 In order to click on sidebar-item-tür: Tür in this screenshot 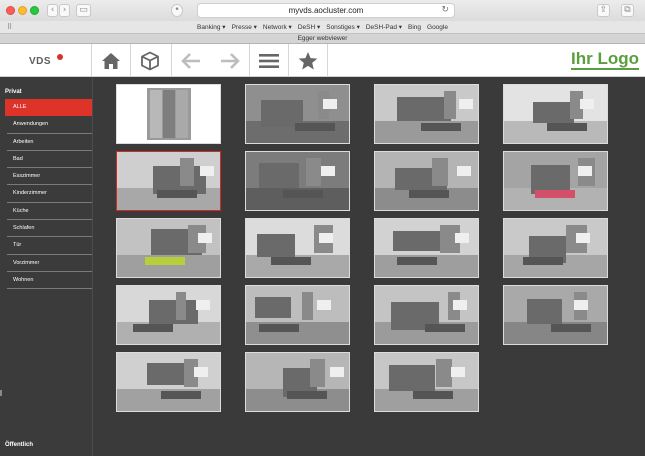, I will do `click(49, 246)`.